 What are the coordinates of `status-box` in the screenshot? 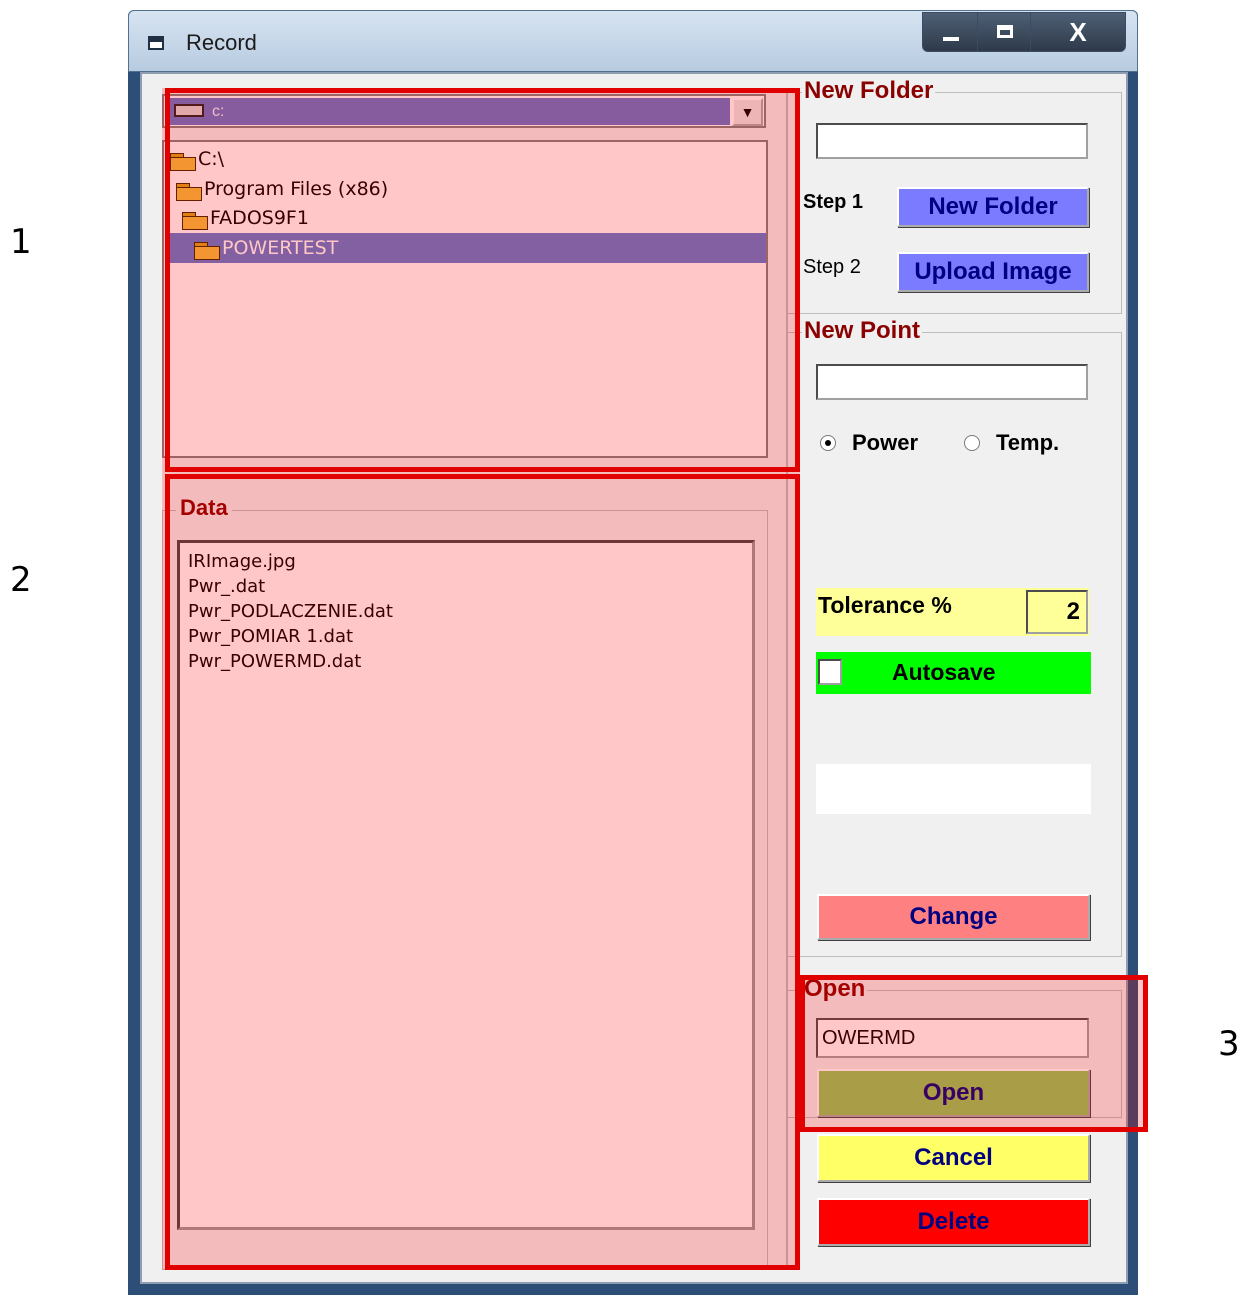 It's located at (953, 789).